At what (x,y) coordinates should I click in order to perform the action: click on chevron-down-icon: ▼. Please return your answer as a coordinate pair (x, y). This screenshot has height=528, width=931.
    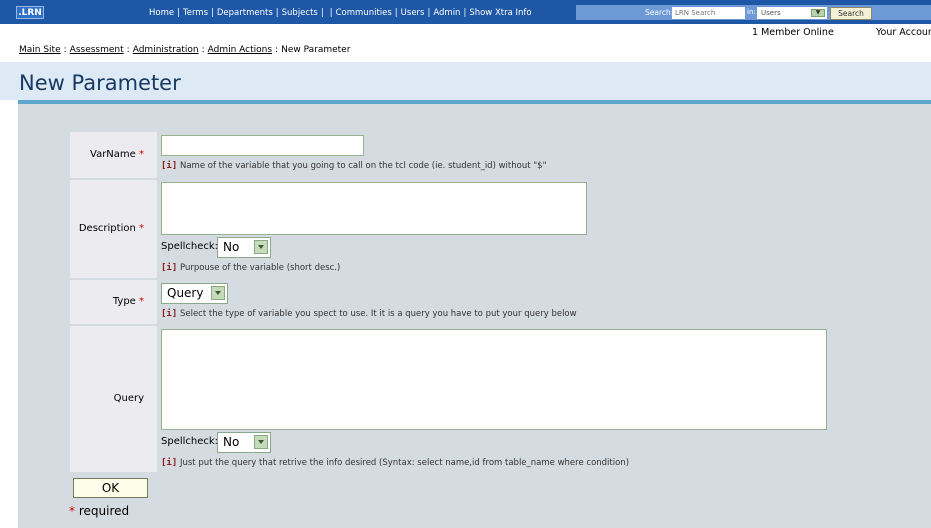
    Looking at the image, I should click on (818, 13).